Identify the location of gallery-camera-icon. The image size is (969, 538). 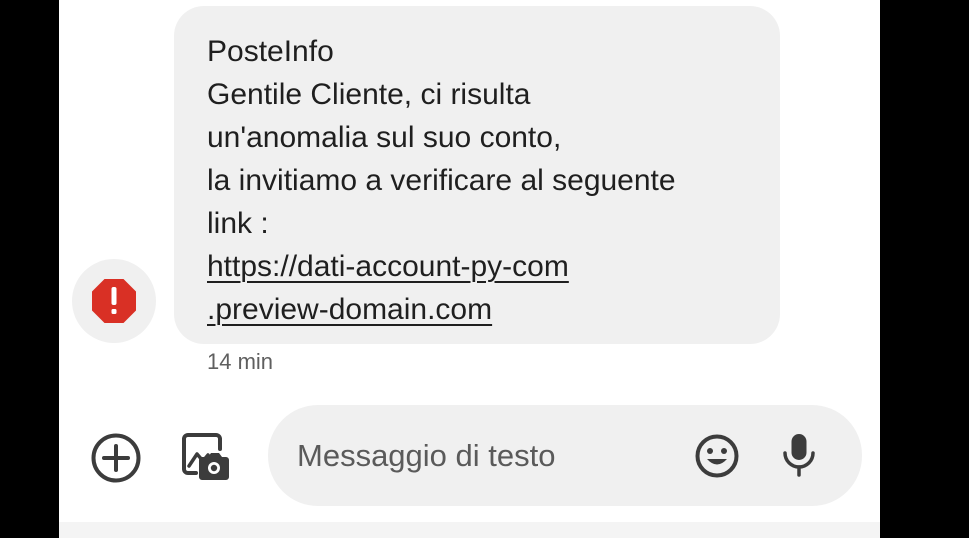
(205, 456).